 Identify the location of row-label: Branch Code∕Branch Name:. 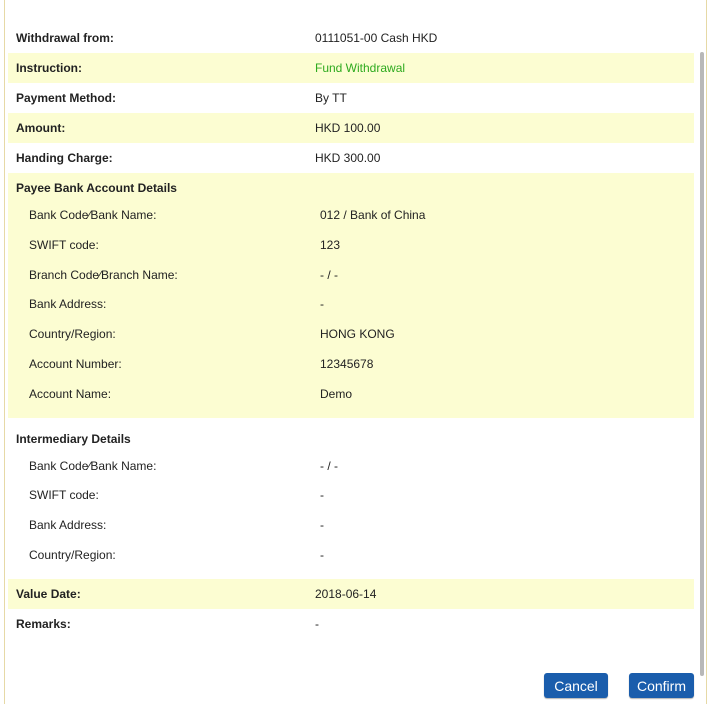
(103, 274).